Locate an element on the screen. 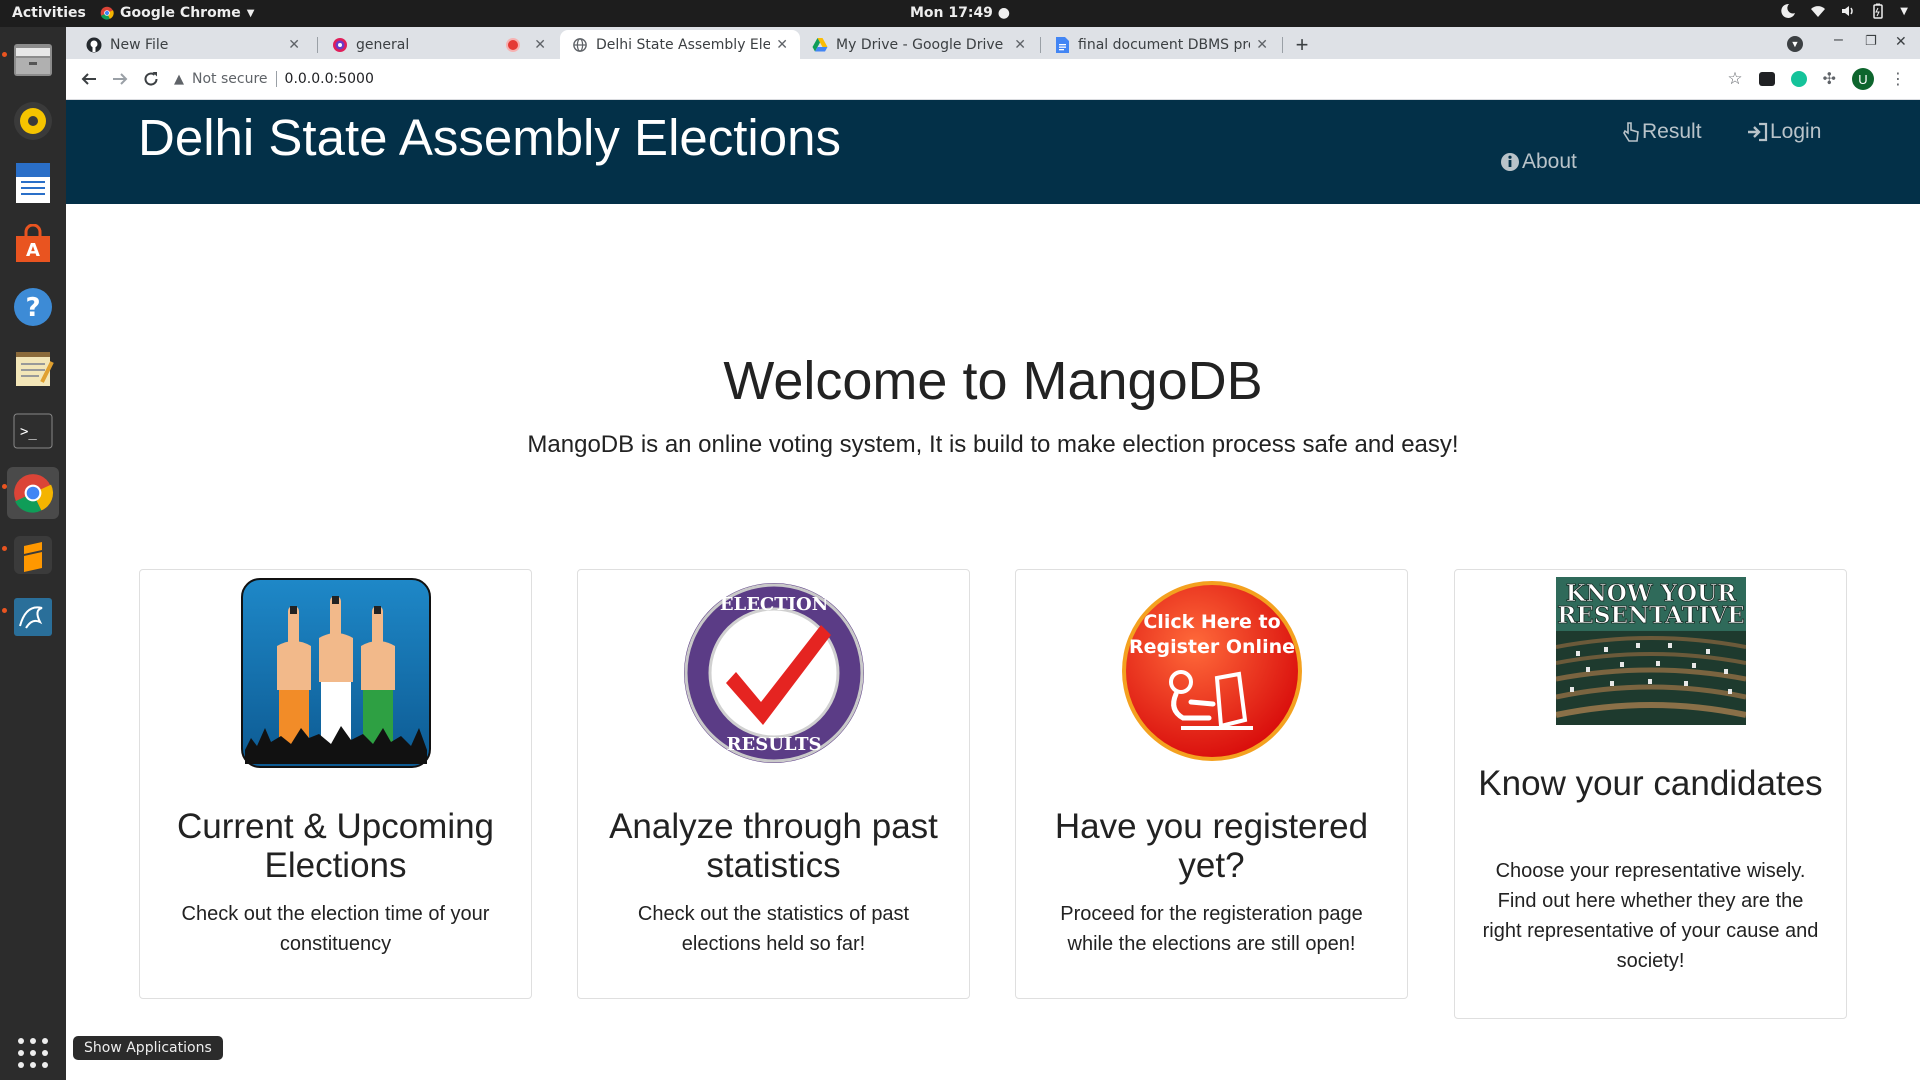 This screenshot has height=1080, width=1920. browser-toolbar: ▲ Not secure 0.0.0.0:5000 ☆ ✣ U ⋮ is located at coordinates (993, 79).